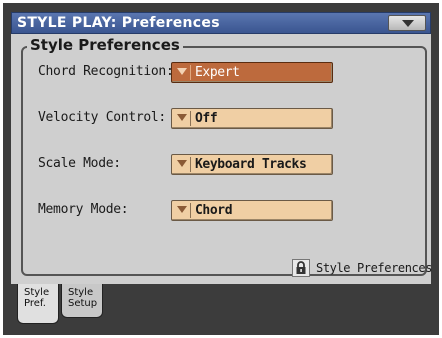  Describe the element at coordinates (37, 292) in the screenshot. I see `tab-style-pref-line1: Style` at that location.